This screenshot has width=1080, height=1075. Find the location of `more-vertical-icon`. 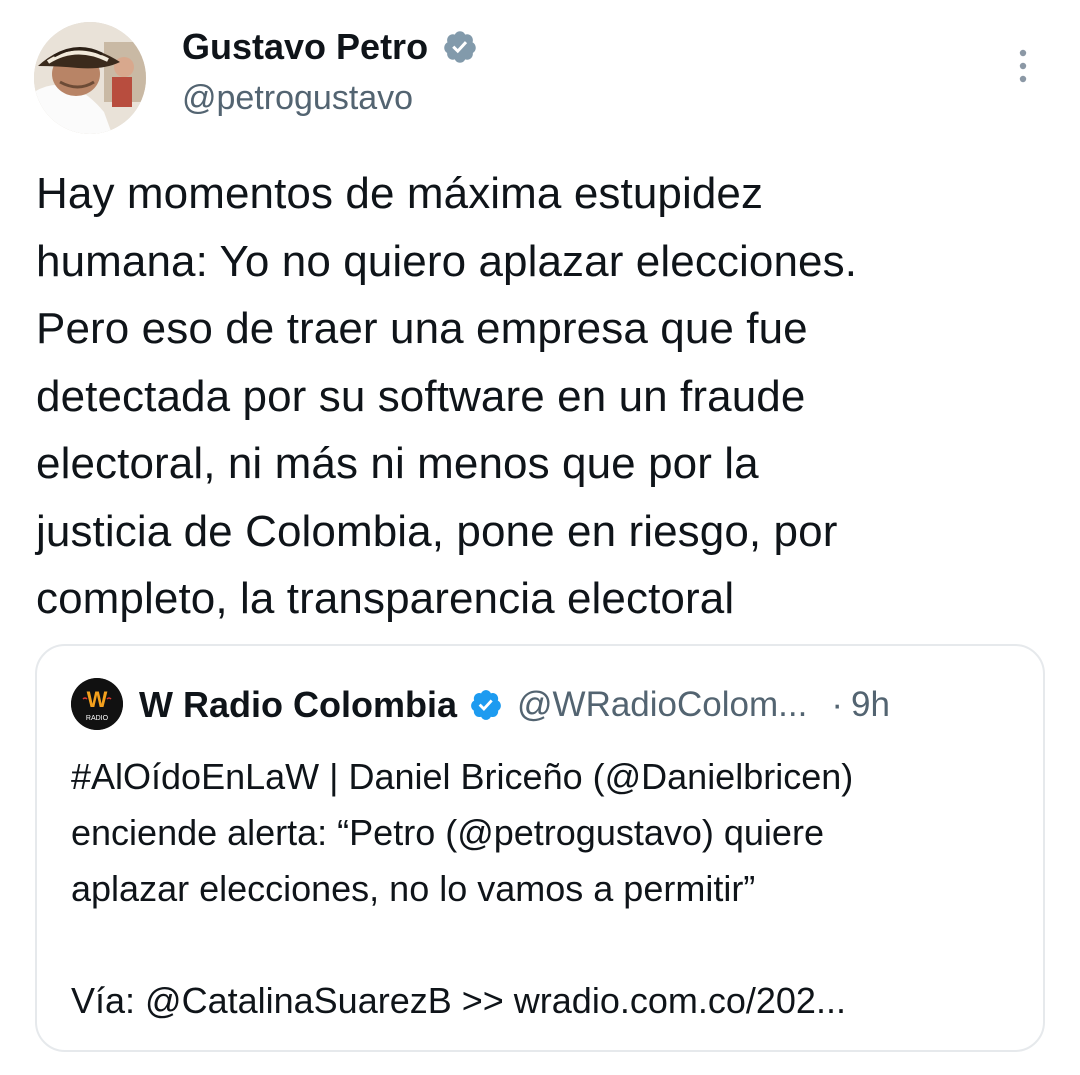

more-vertical-icon is located at coordinates (1023, 66).